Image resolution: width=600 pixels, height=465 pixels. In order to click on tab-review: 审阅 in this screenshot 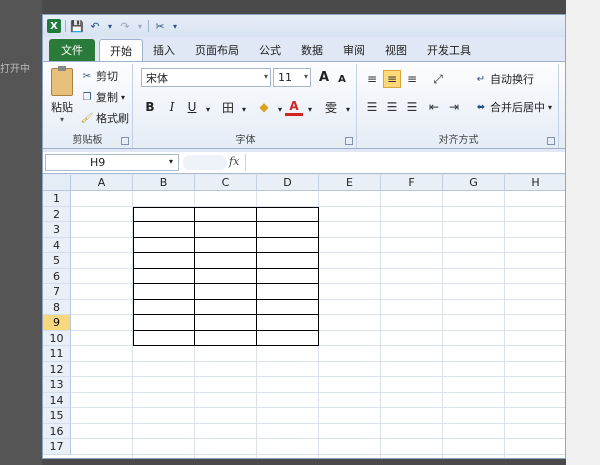, I will do `click(354, 50)`.